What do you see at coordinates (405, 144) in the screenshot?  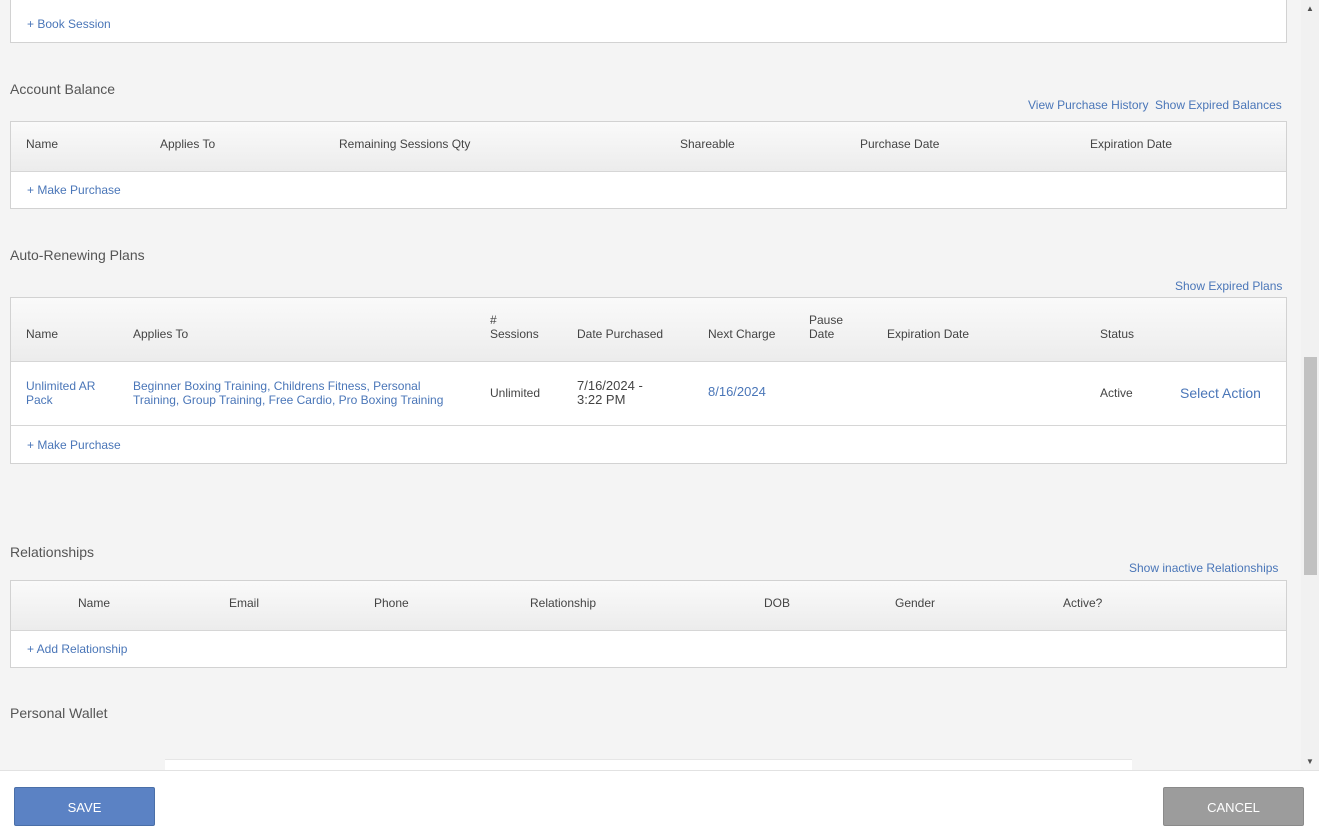 I see `column-header: Remaining Sessions Qty` at bounding box center [405, 144].